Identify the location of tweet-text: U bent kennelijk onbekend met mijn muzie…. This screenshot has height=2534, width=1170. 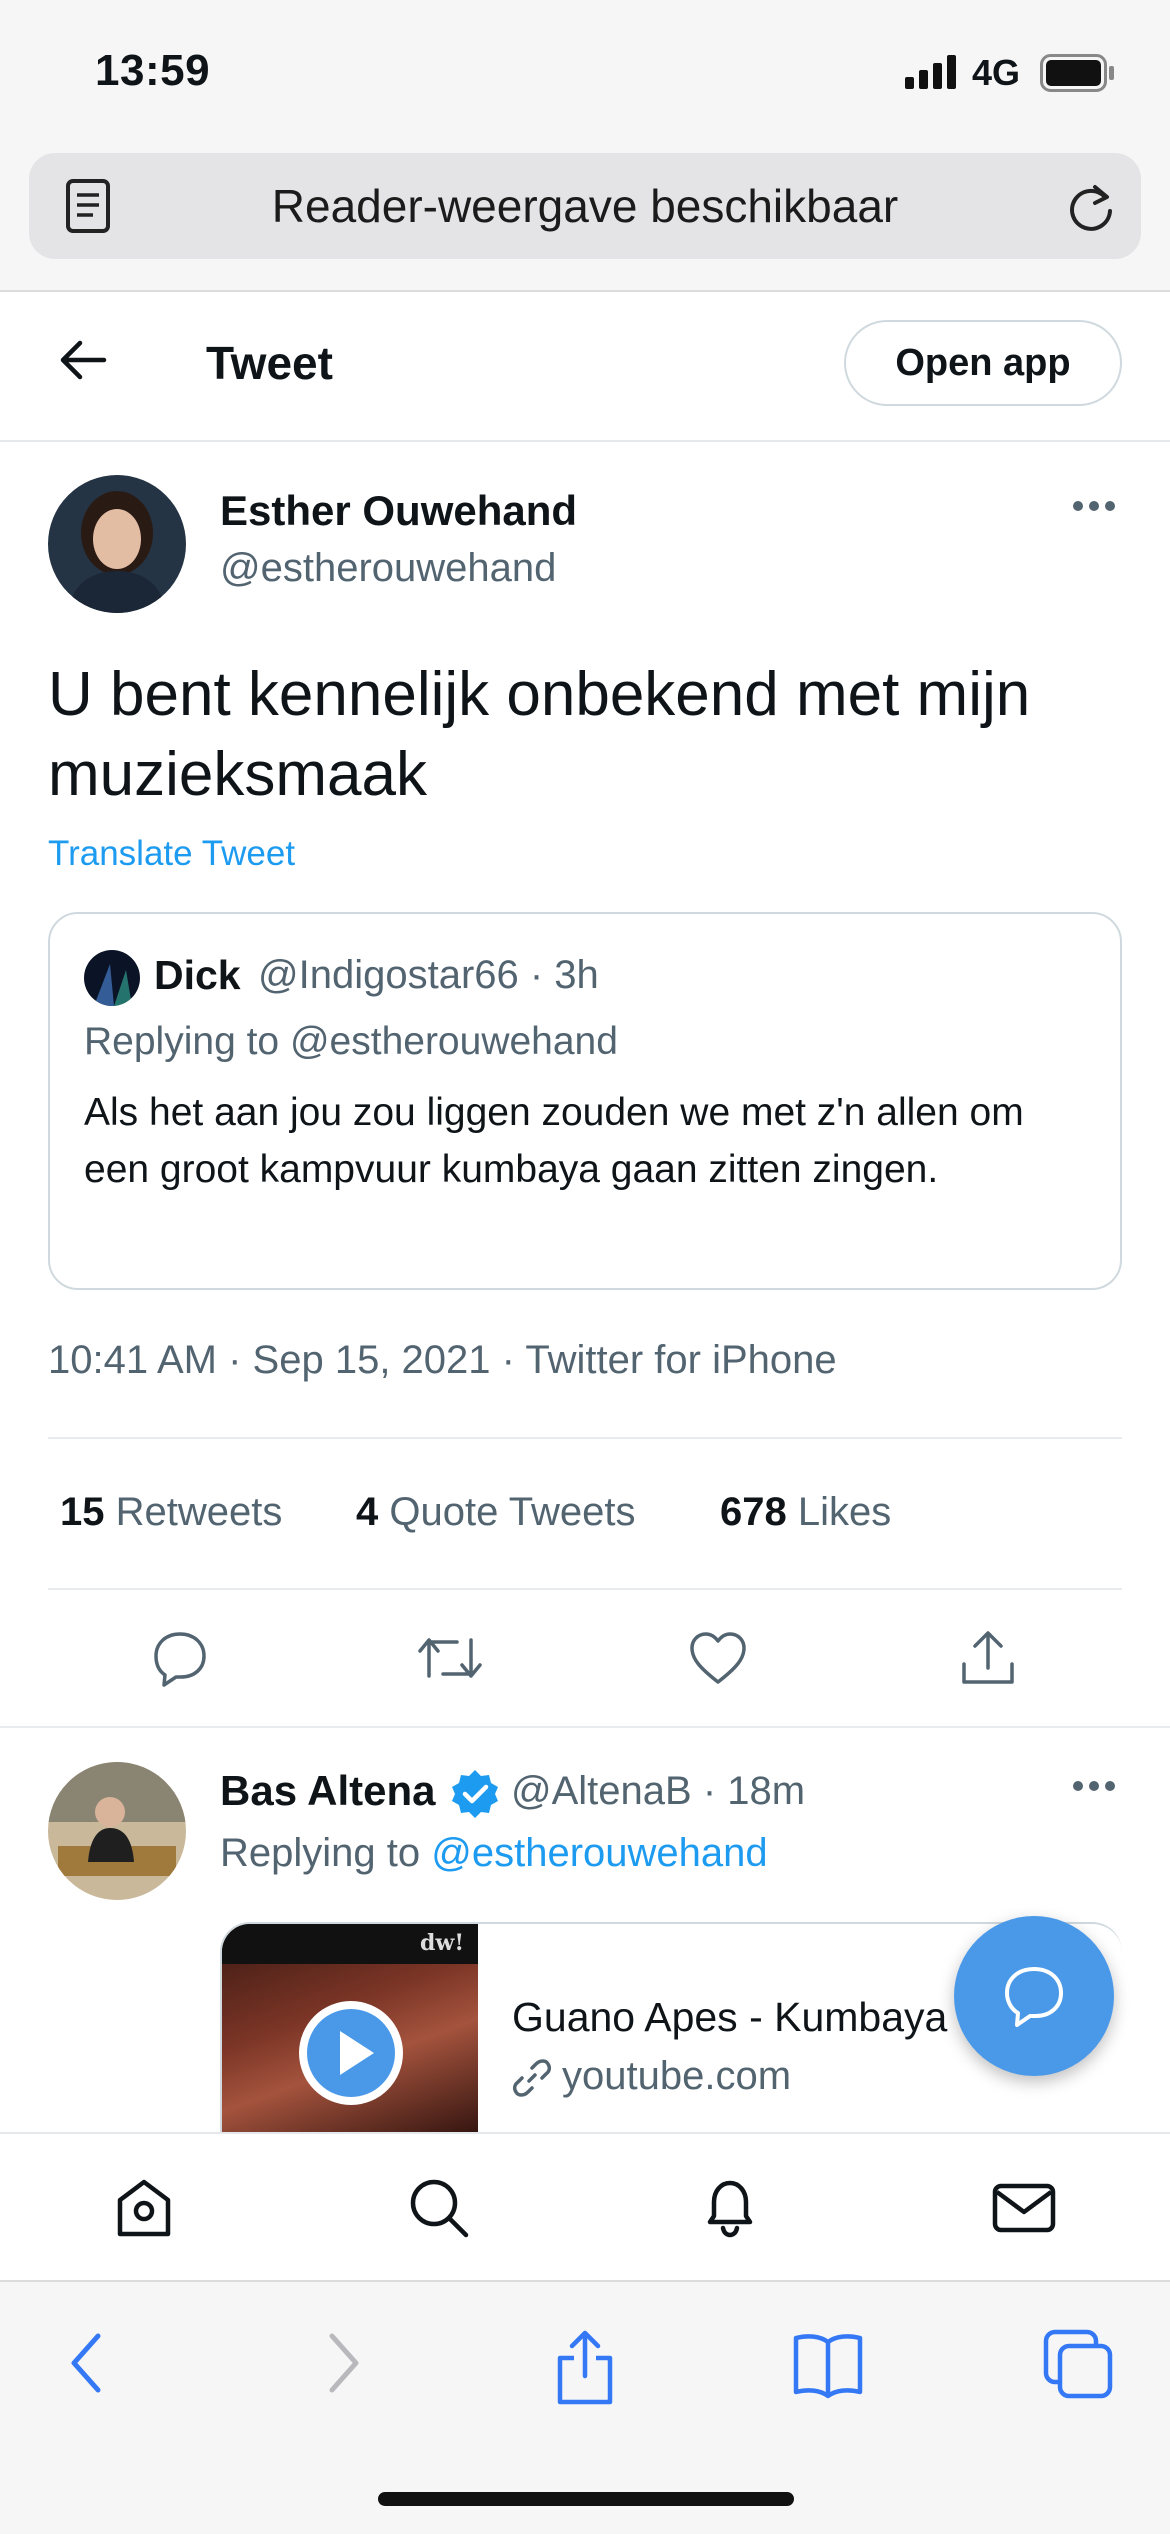
(539, 734).